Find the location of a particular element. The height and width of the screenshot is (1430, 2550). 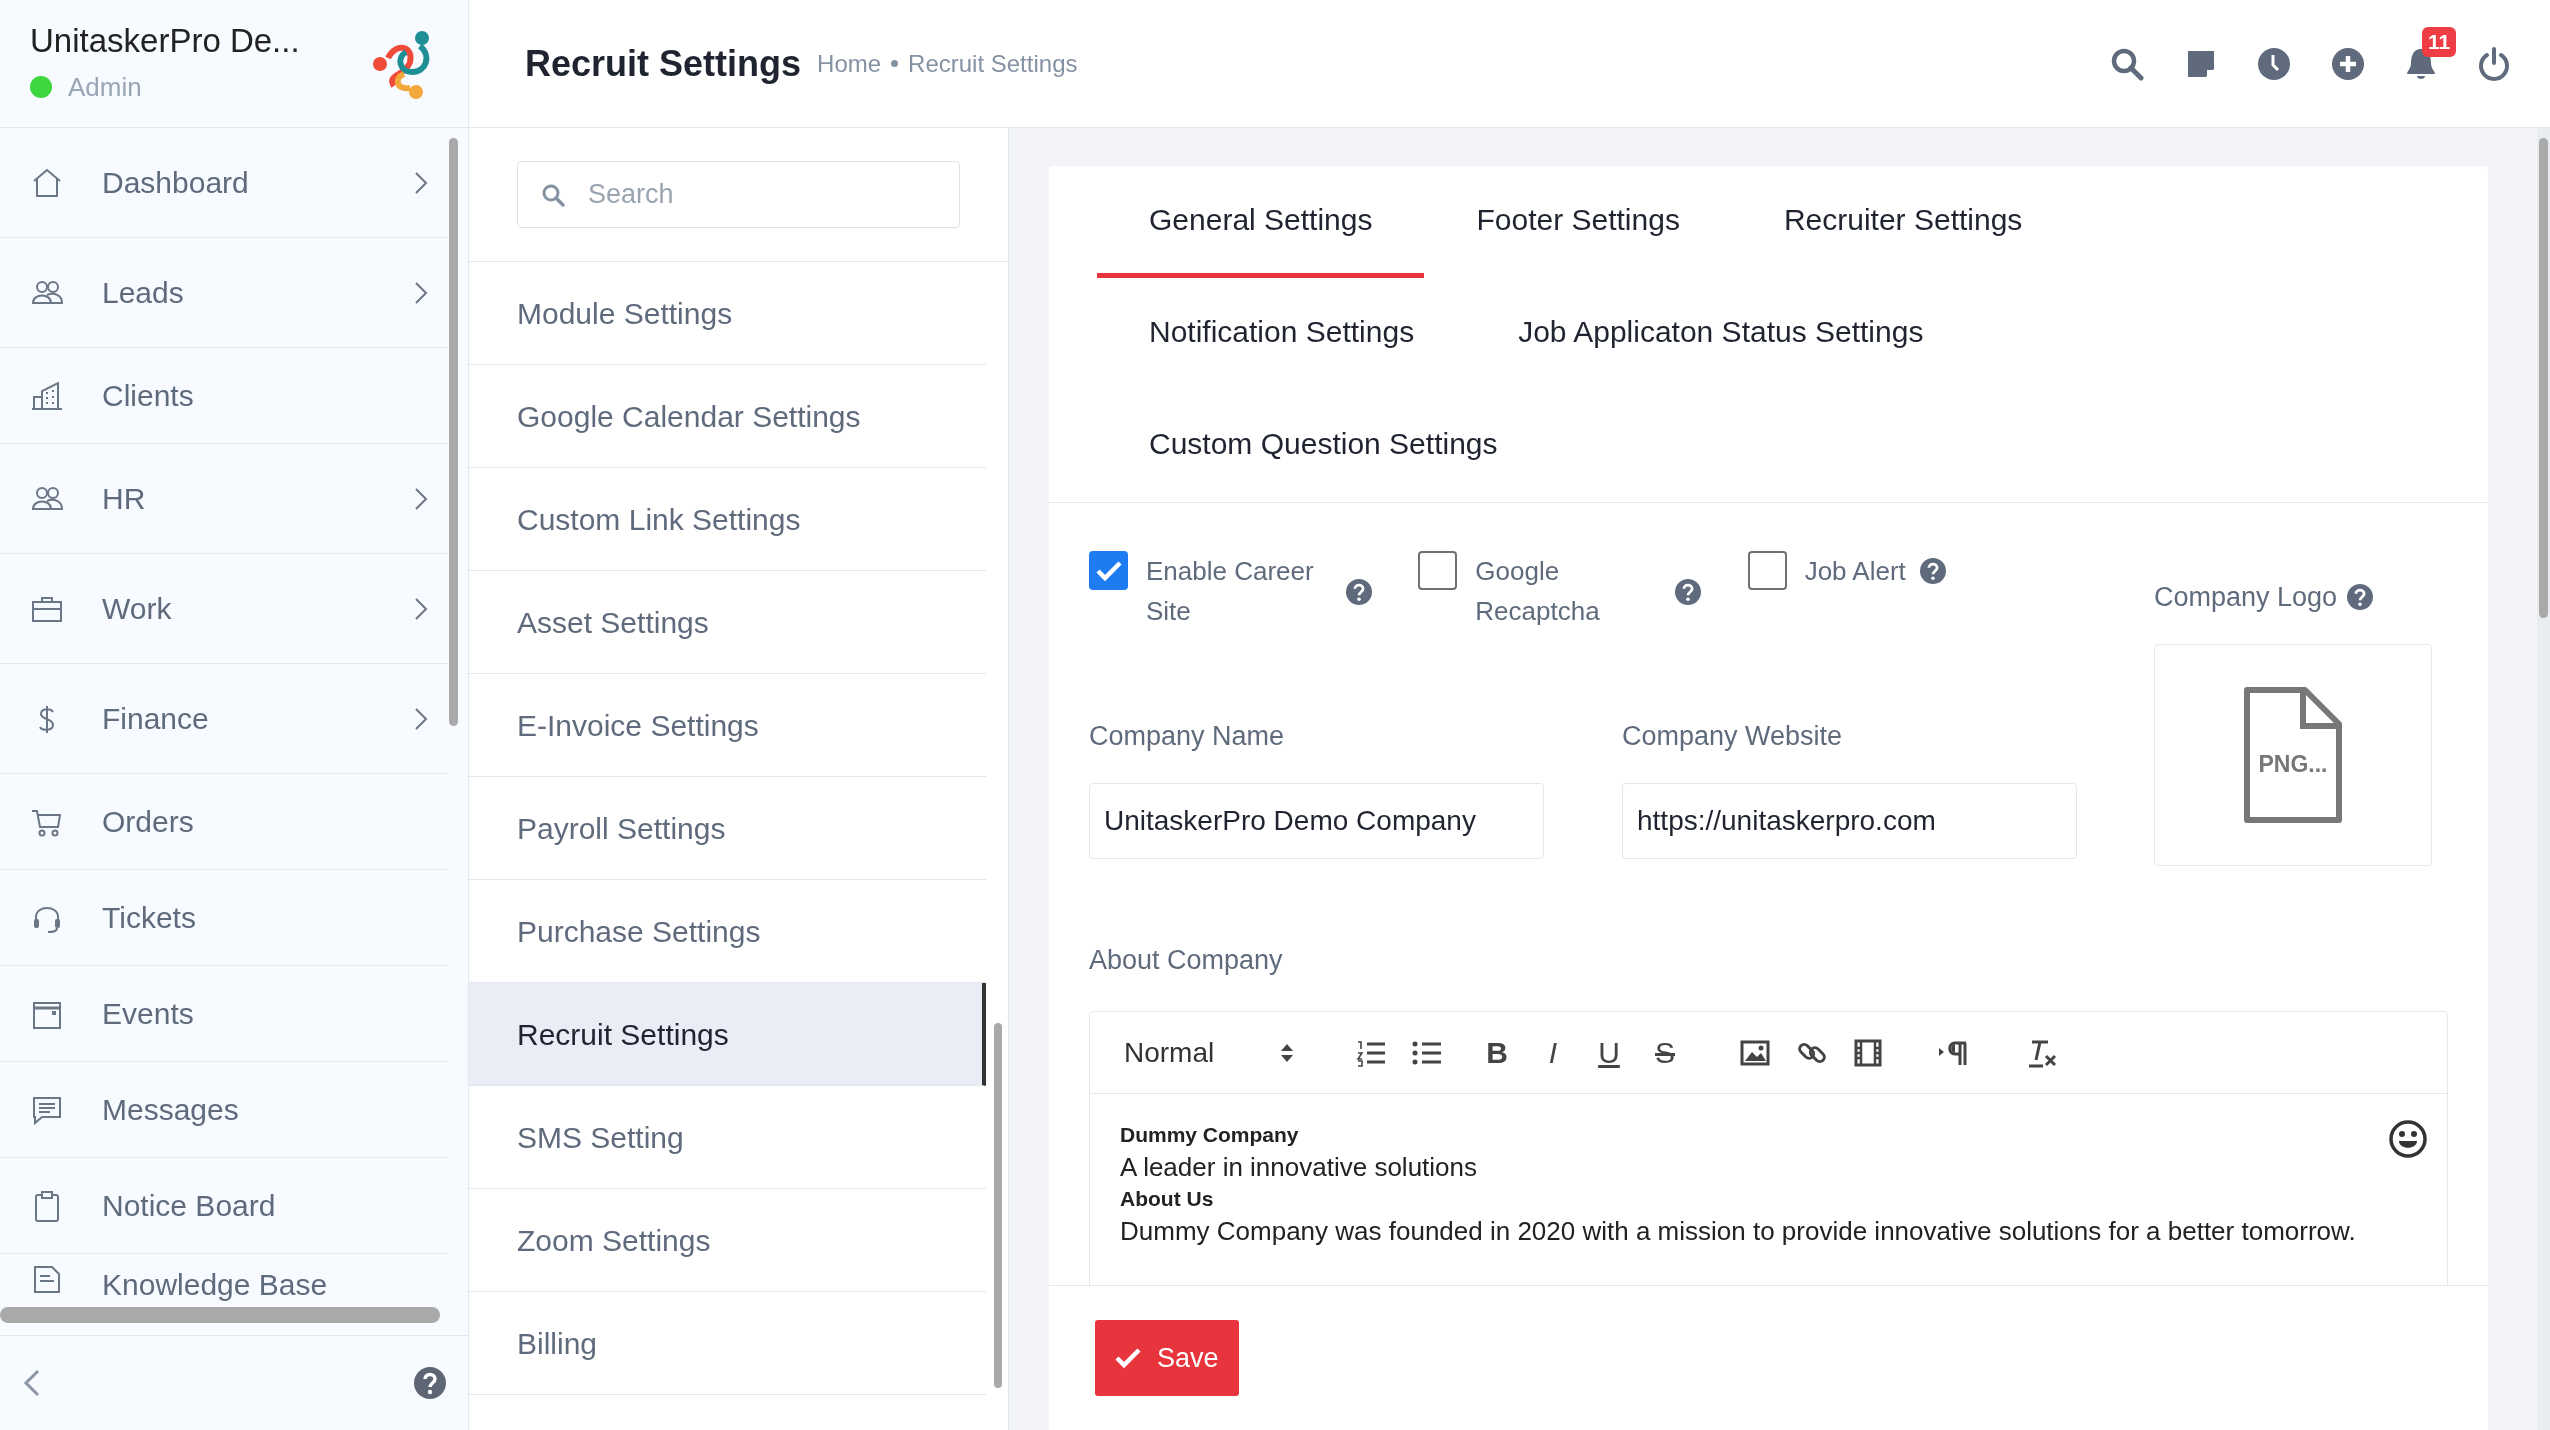

input-field: https://unitaskerpro.com is located at coordinates (1849, 820).